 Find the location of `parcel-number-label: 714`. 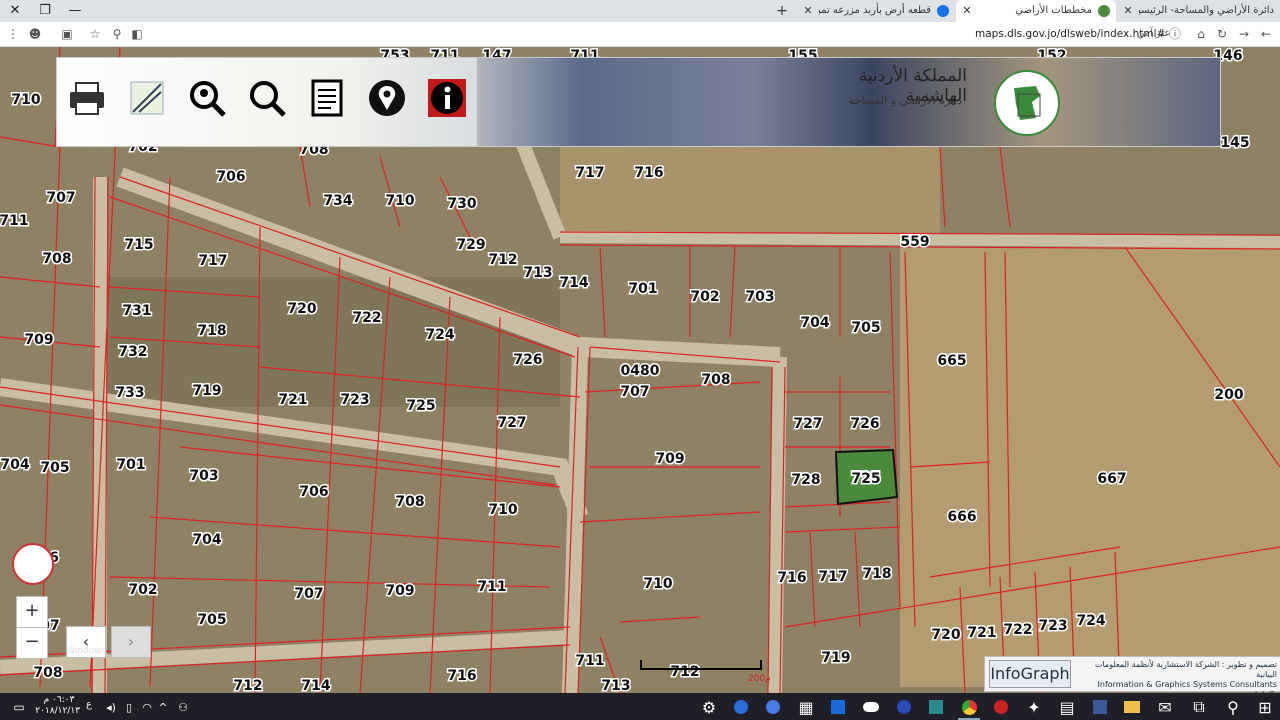

parcel-number-label: 714 is located at coordinates (315, 685).